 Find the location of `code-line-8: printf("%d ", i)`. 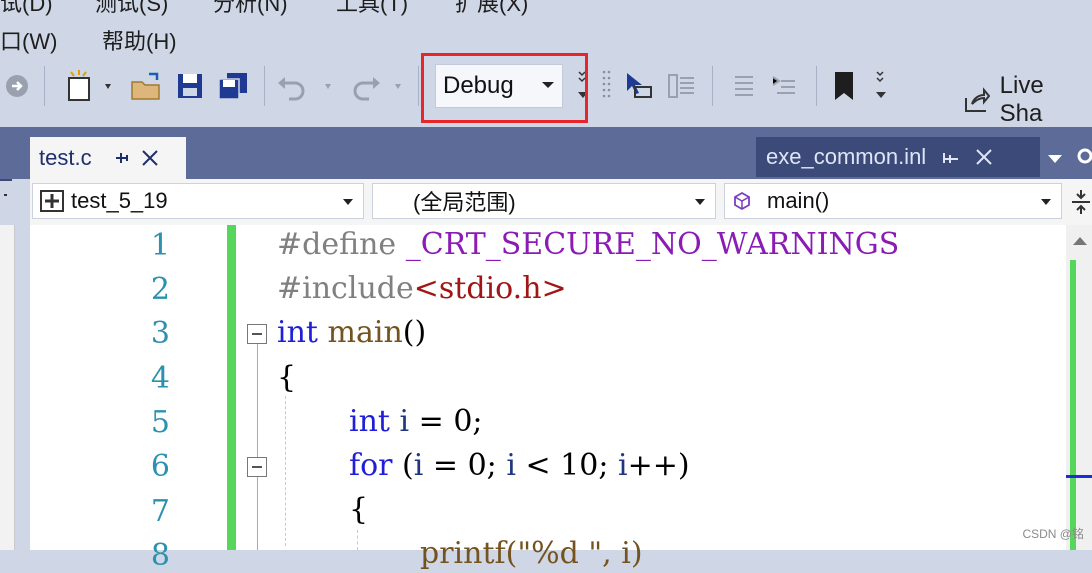

code-line-8: printf("%d ", i) is located at coordinates (531, 553).